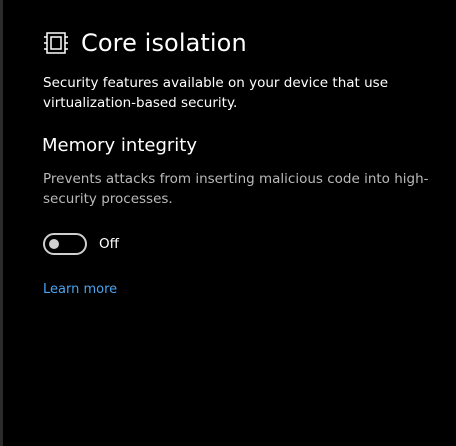 This screenshot has height=446, width=456. I want to click on page-header: Core isolation, so click(145, 43).